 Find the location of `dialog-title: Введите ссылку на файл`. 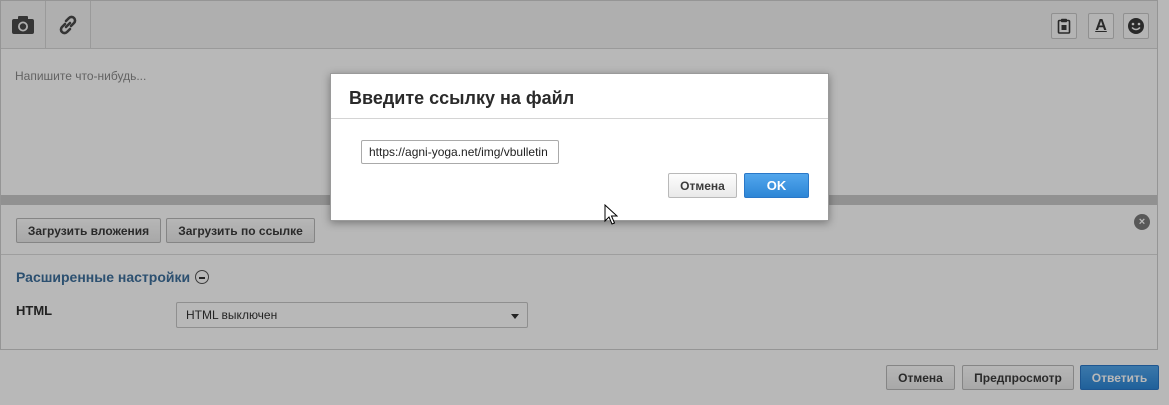

dialog-title: Введите ссылку на файл is located at coordinates (462, 98).